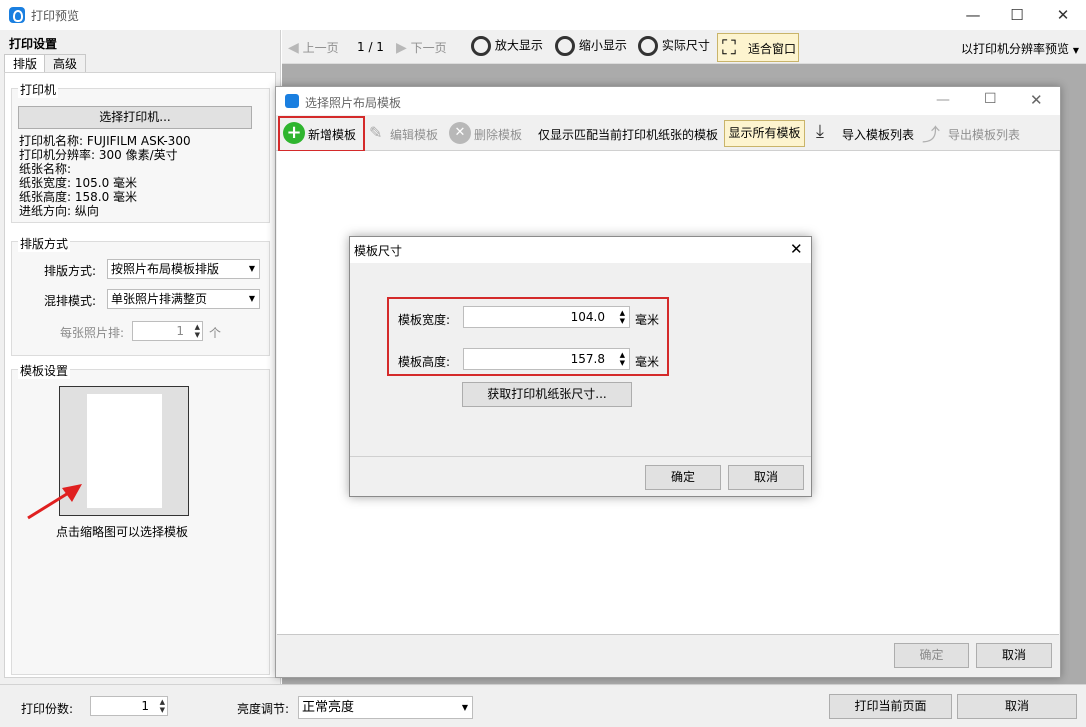  I want to click on actual-size-label: 实际尺寸, so click(685, 45).